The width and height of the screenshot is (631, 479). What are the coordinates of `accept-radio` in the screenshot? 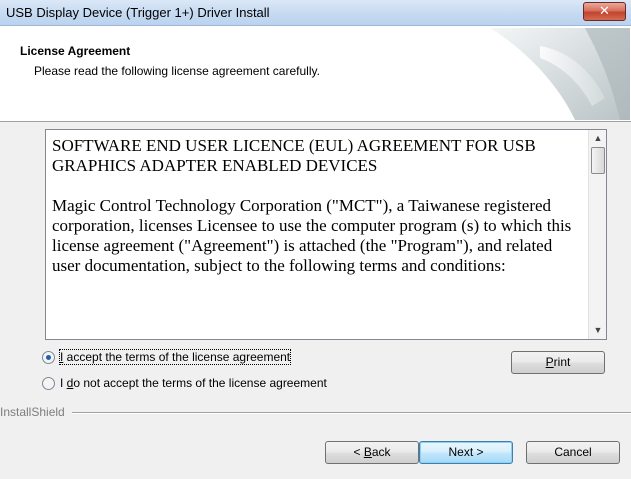 It's located at (48, 357).